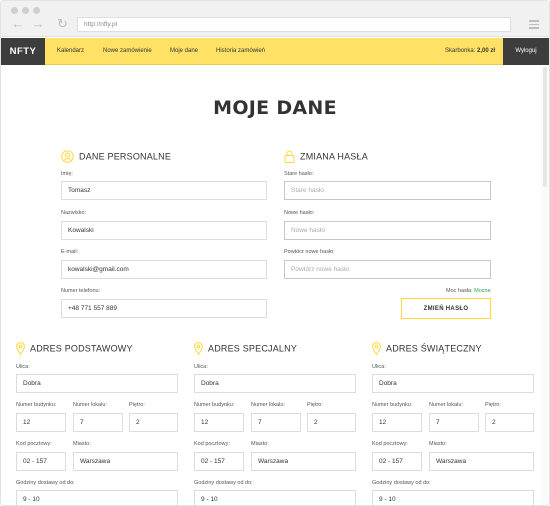 Image resolution: width=550 pixels, height=506 pixels. What do you see at coordinates (164, 190) in the screenshot?
I see `first-name-field` at bounding box center [164, 190].